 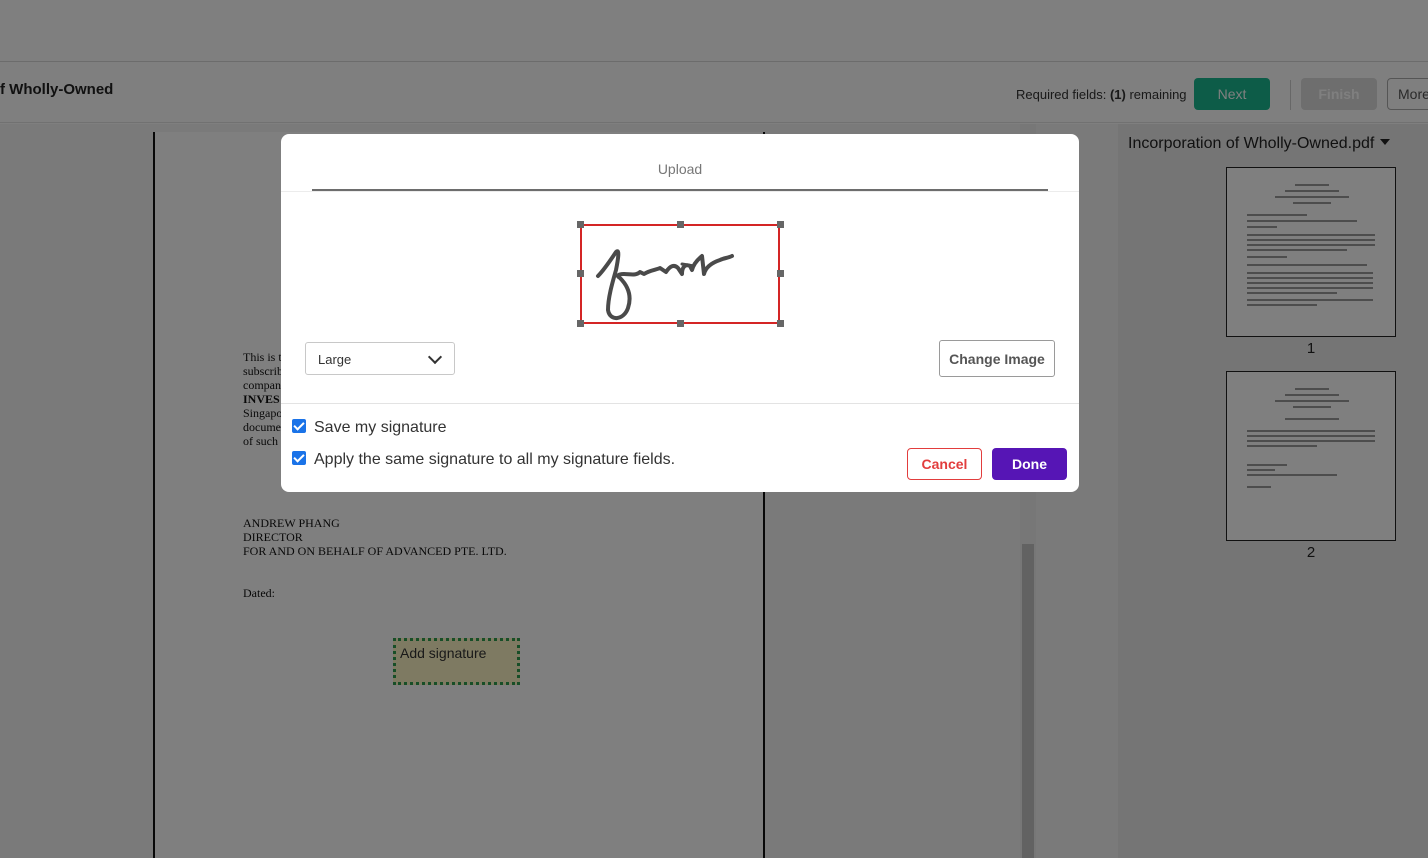 What do you see at coordinates (997, 358) in the screenshot?
I see `change-image-button: Change Image` at bounding box center [997, 358].